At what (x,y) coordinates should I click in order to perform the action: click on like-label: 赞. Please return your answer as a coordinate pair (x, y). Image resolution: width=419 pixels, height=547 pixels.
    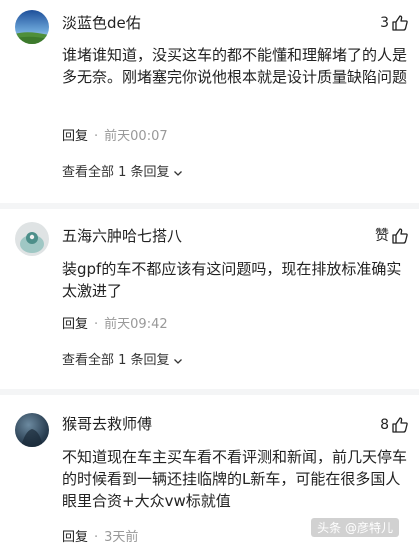
    Looking at the image, I should click on (382, 236).